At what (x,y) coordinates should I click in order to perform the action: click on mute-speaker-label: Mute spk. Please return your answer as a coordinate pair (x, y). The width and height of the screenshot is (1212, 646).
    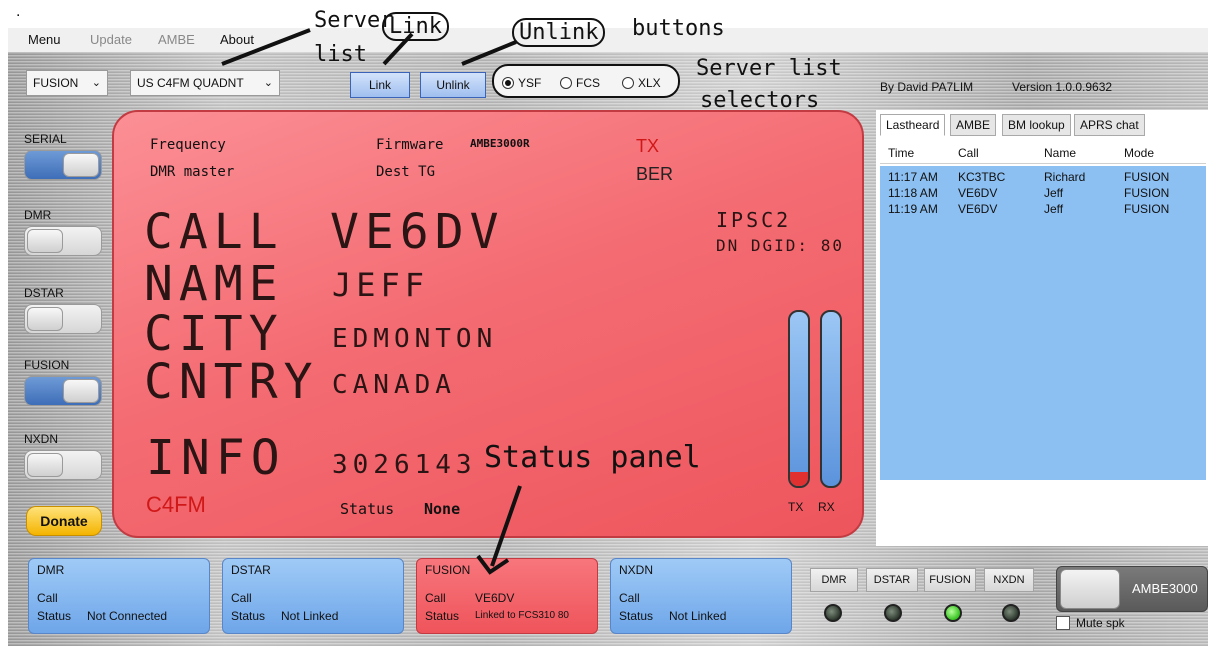
    Looking at the image, I should click on (1100, 623).